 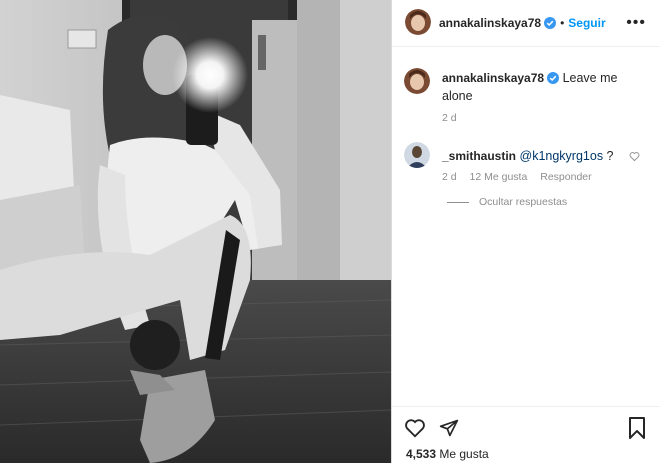 I want to click on hide-replies-label: Ocultar respuestas, so click(x=523, y=202).